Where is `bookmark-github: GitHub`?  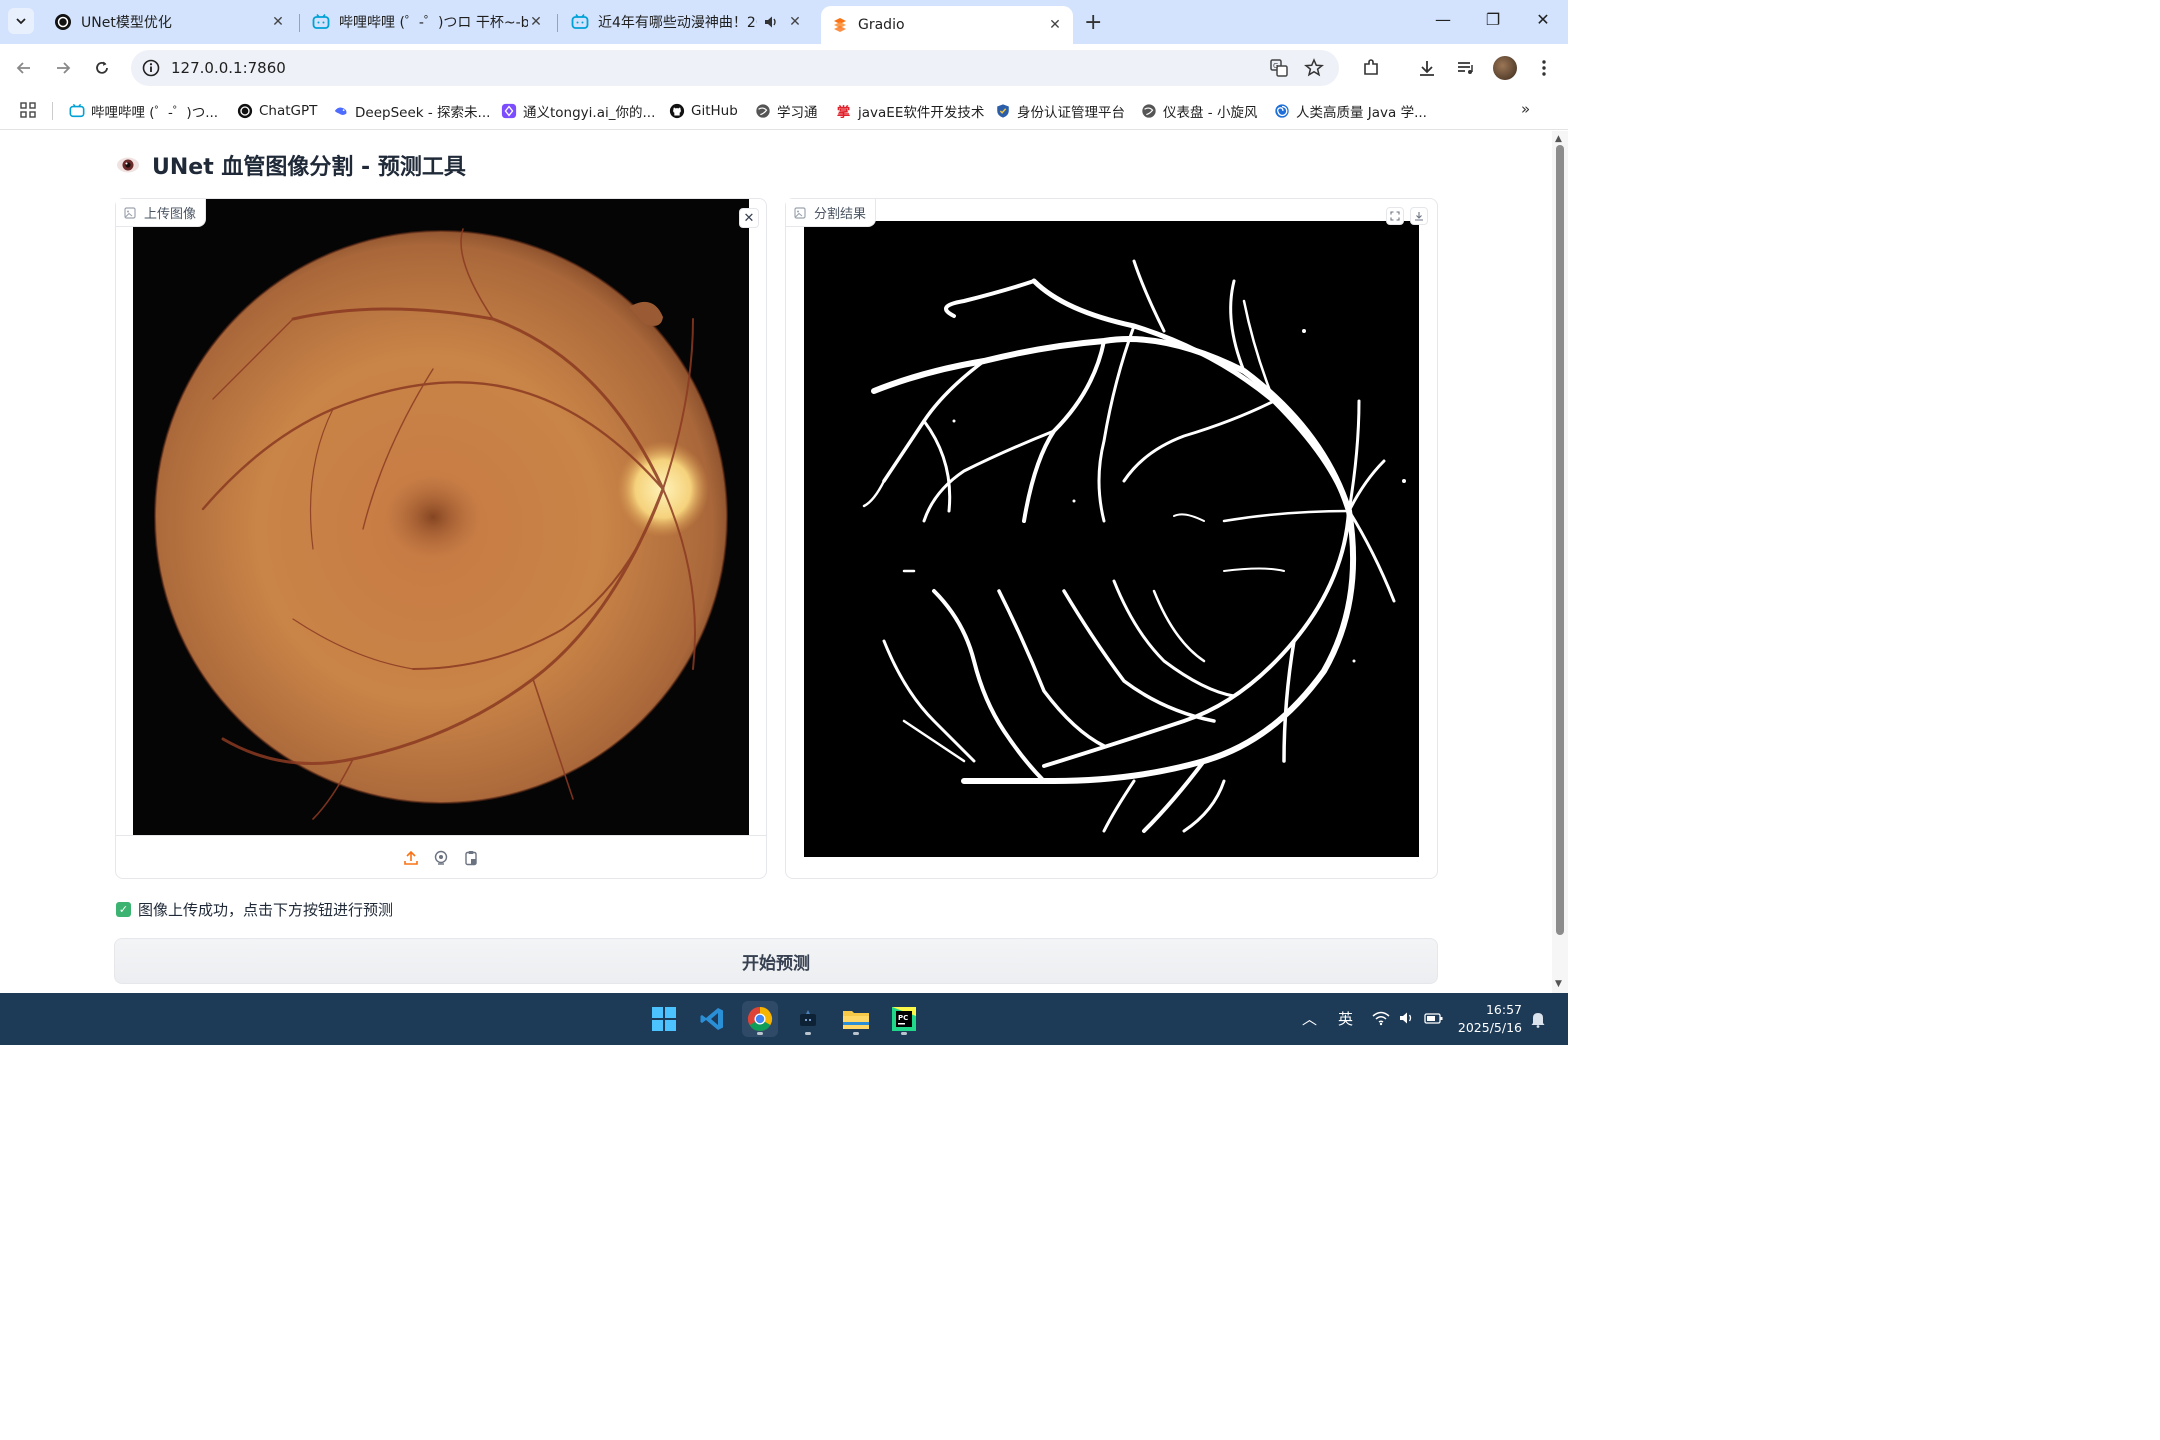 bookmark-github: GitHub is located at coordinates (703, 111).